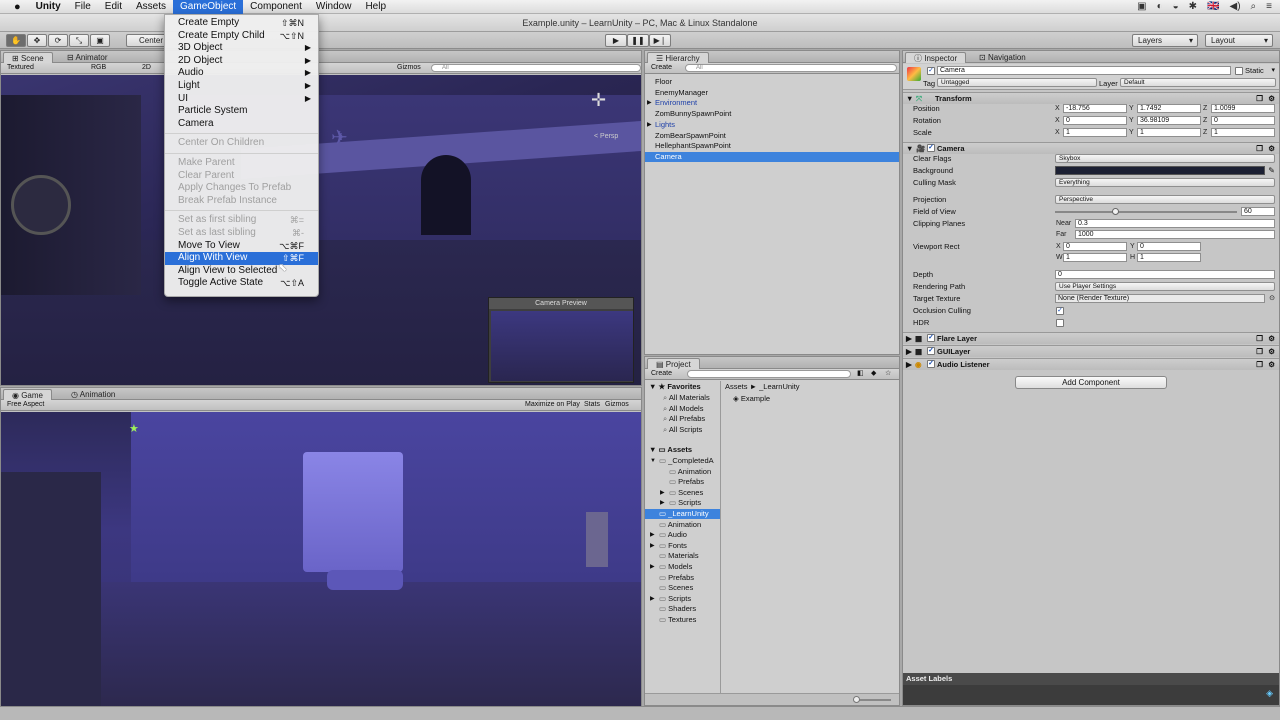 This screenshot has width=1280, height=720. I want to click on asset-folder-item: ▶ ▭ Audio, so click(682, 535).